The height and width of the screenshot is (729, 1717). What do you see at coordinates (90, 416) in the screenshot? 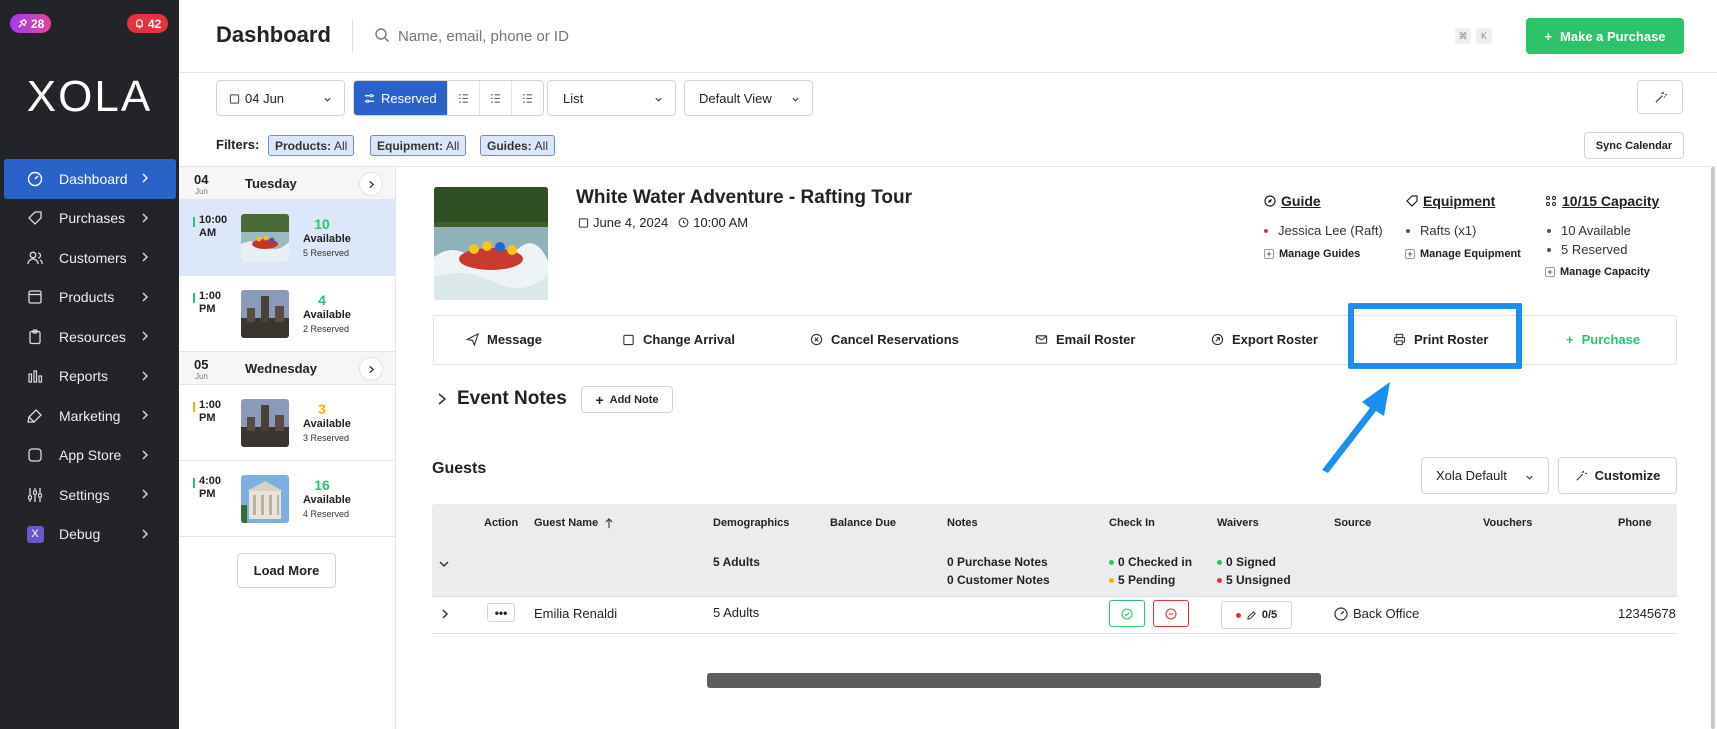
I see `sidebar-item-marketing: Marketing` at bounding box center [90, 416].